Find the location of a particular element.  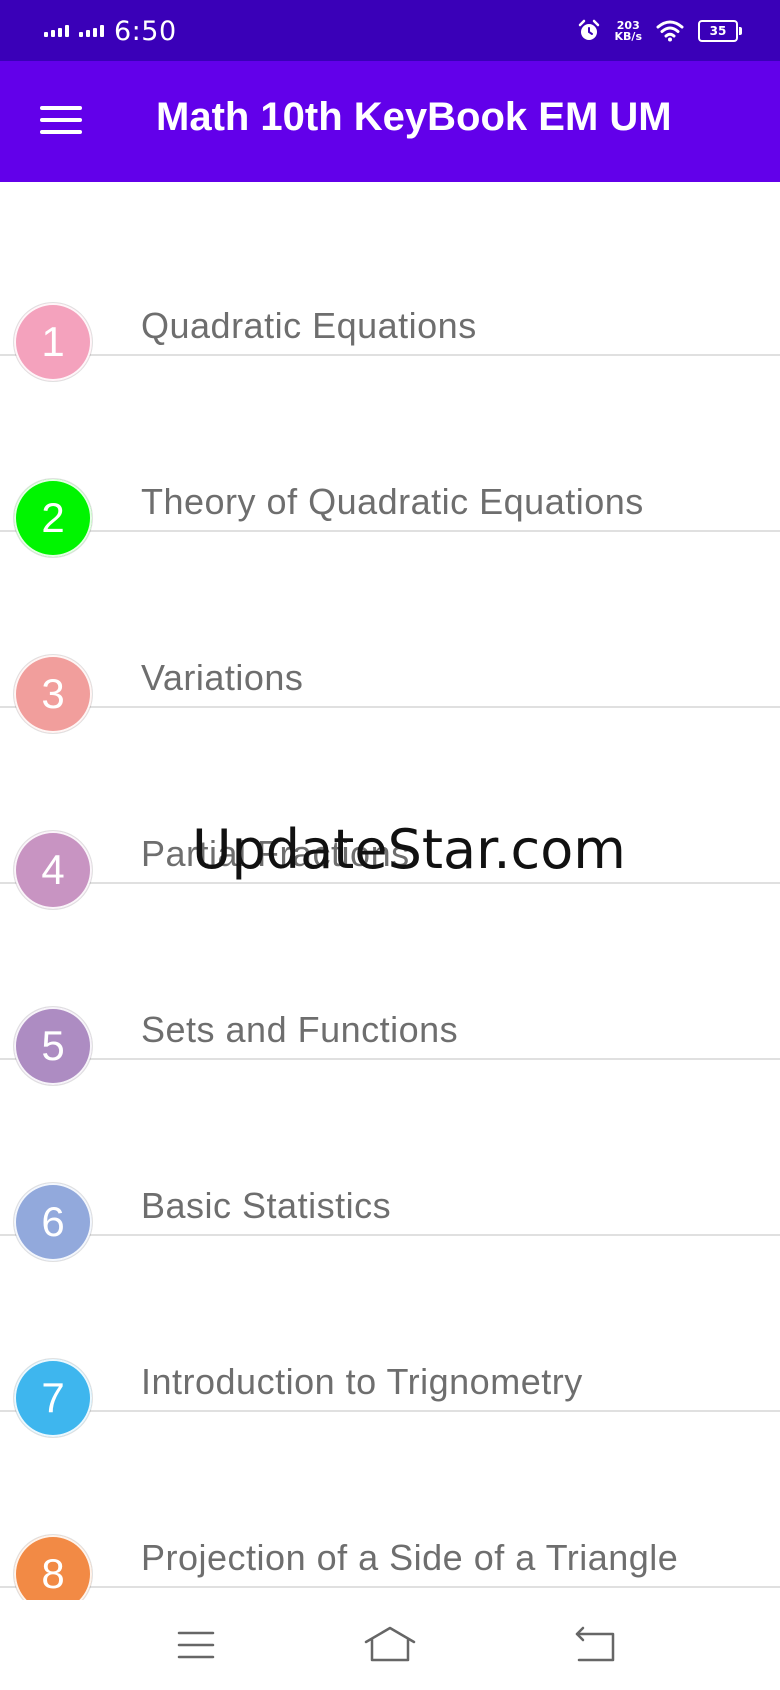

chapter-title: Quadratic Equations is located at coordinates (309, 325).